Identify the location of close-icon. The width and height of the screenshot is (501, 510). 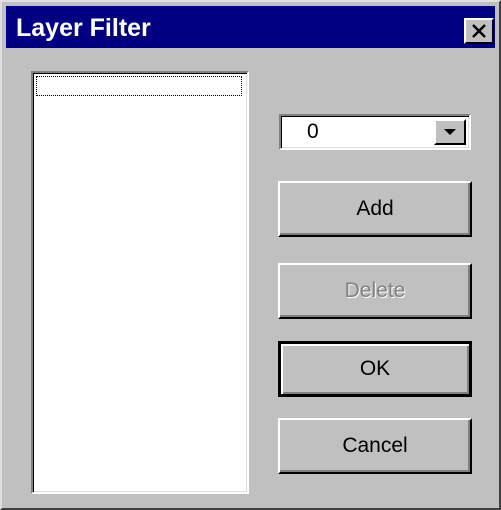
(479, 31).